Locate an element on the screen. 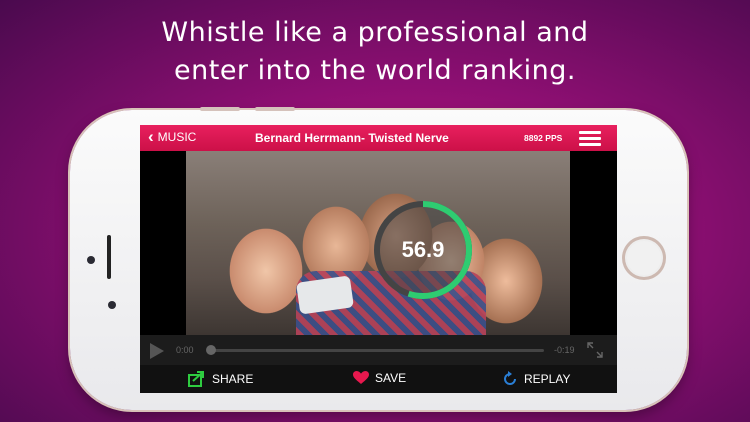  song-title: Bernard Herrmann- Twisted Nerve is located at coordinates (352, 138).